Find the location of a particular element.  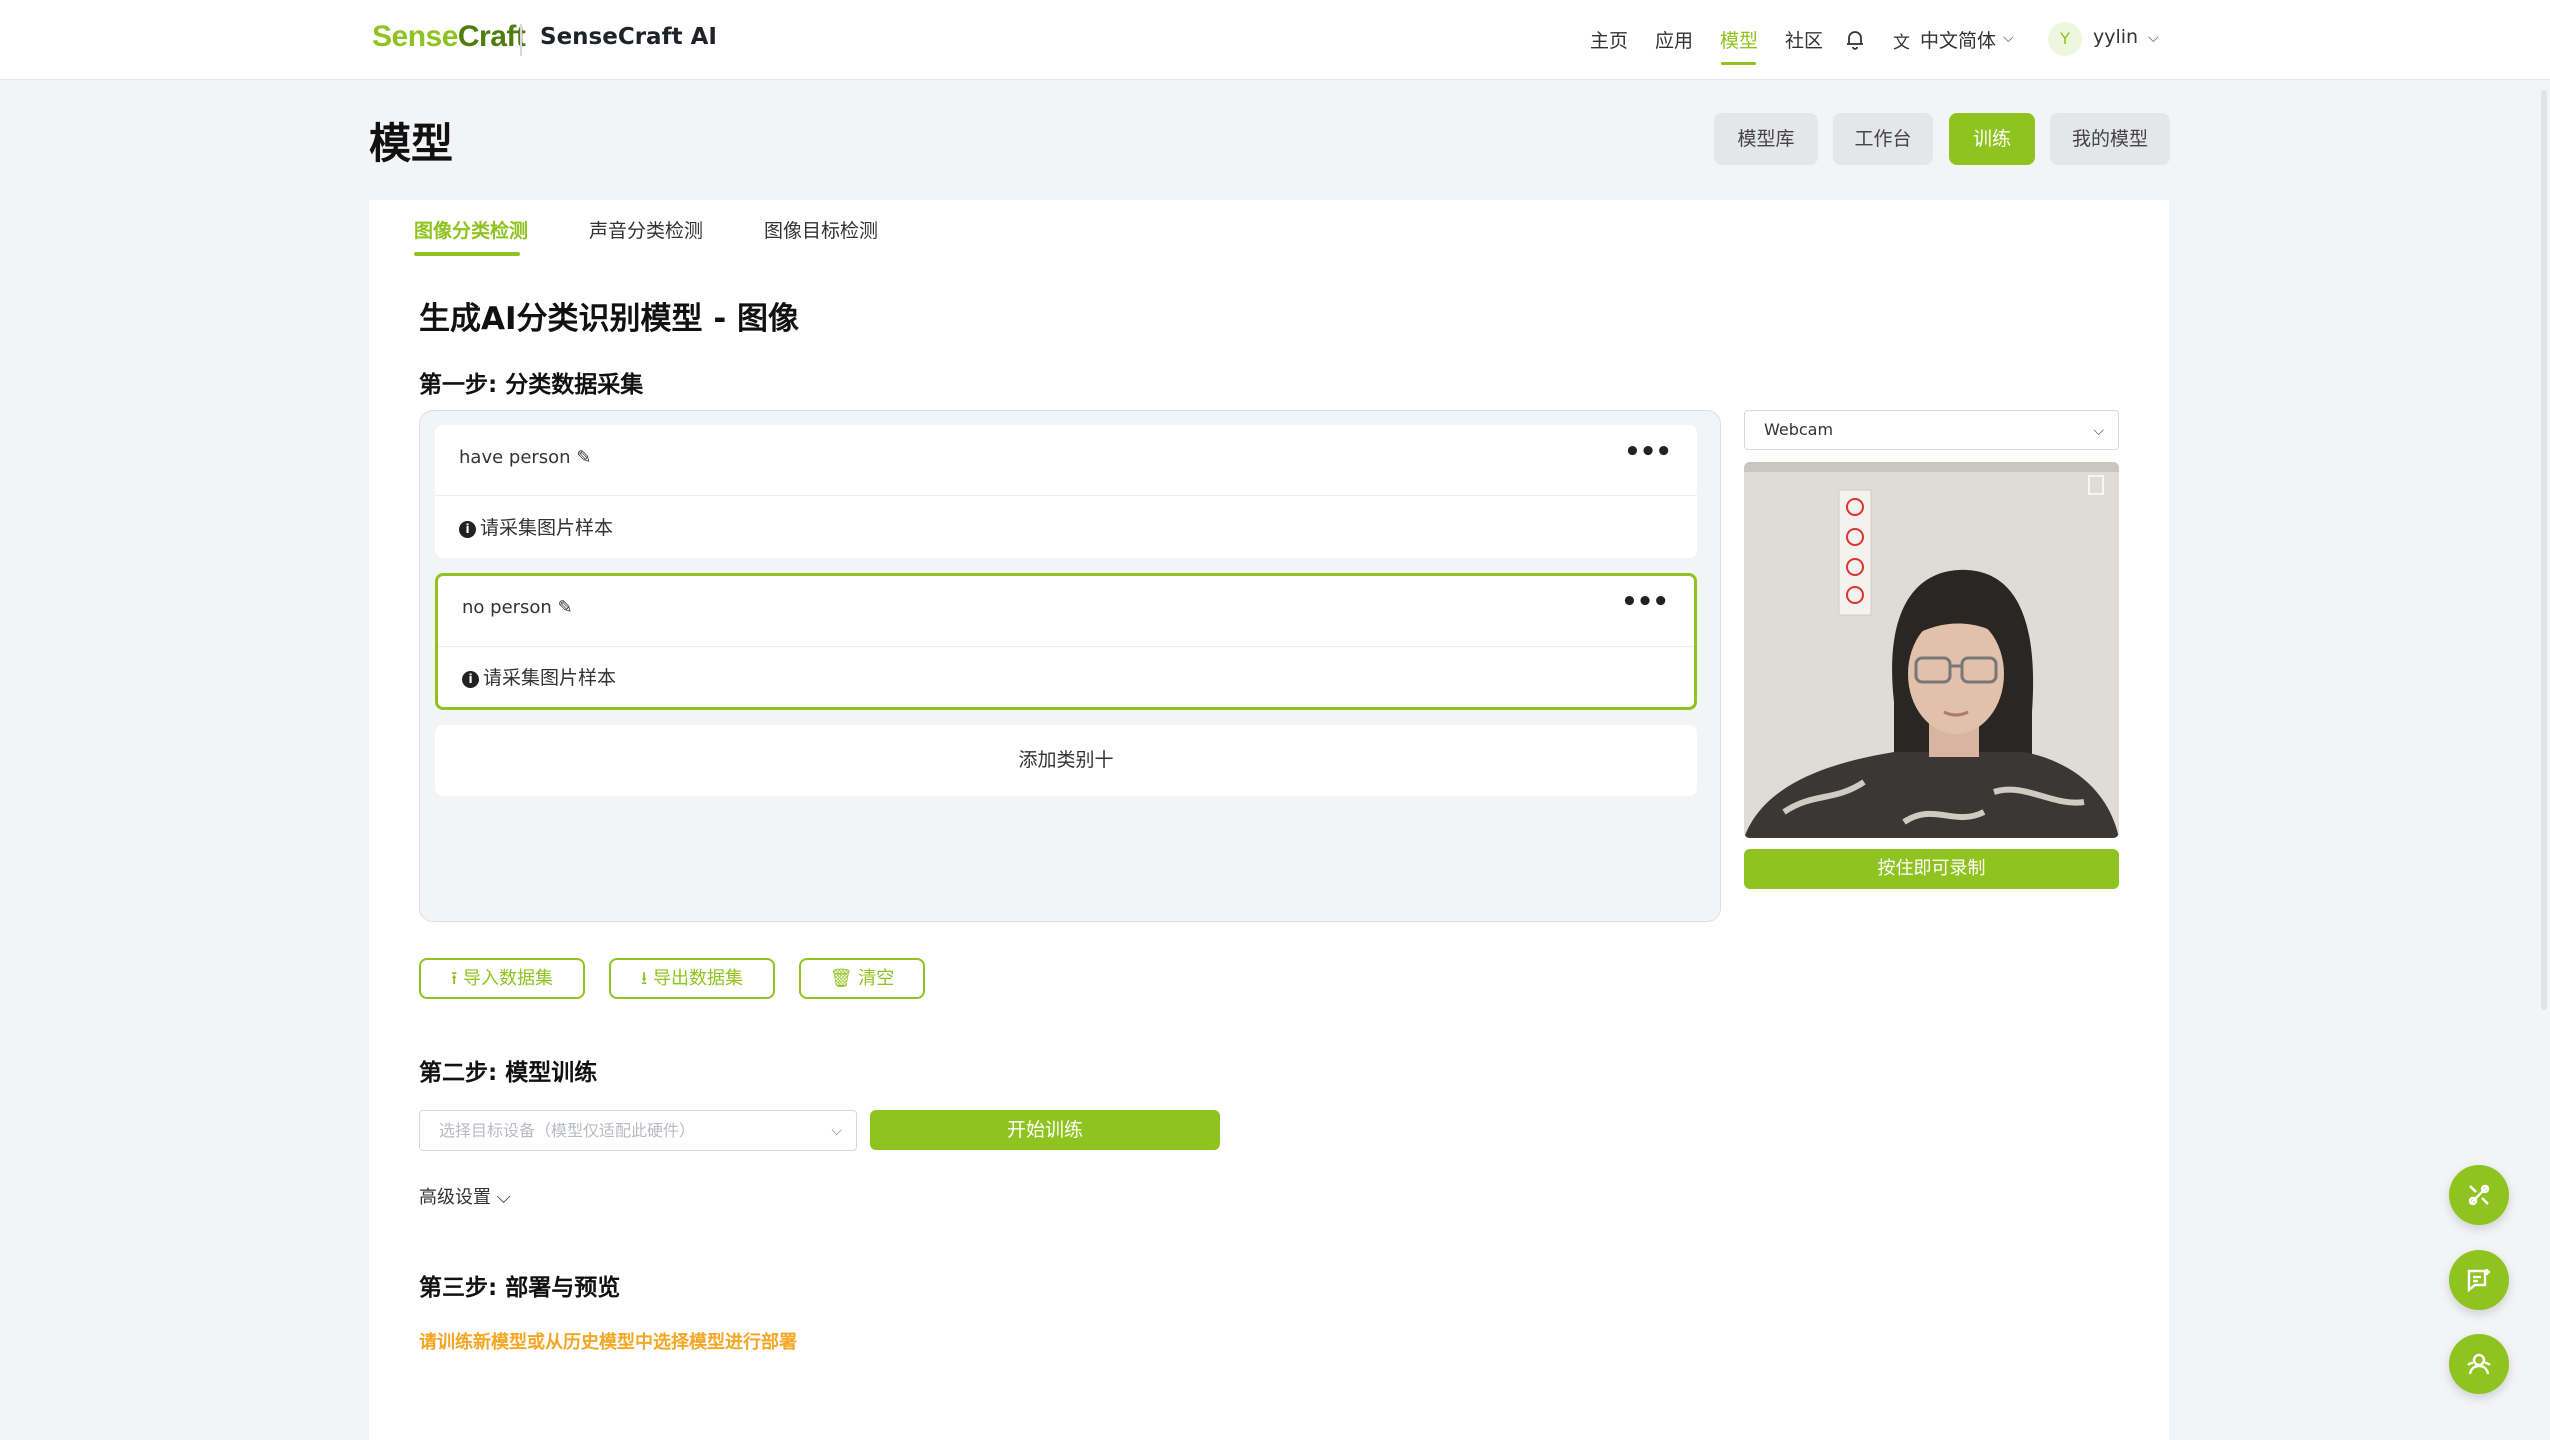

username: yylin is located at coordinates (2115, 37).